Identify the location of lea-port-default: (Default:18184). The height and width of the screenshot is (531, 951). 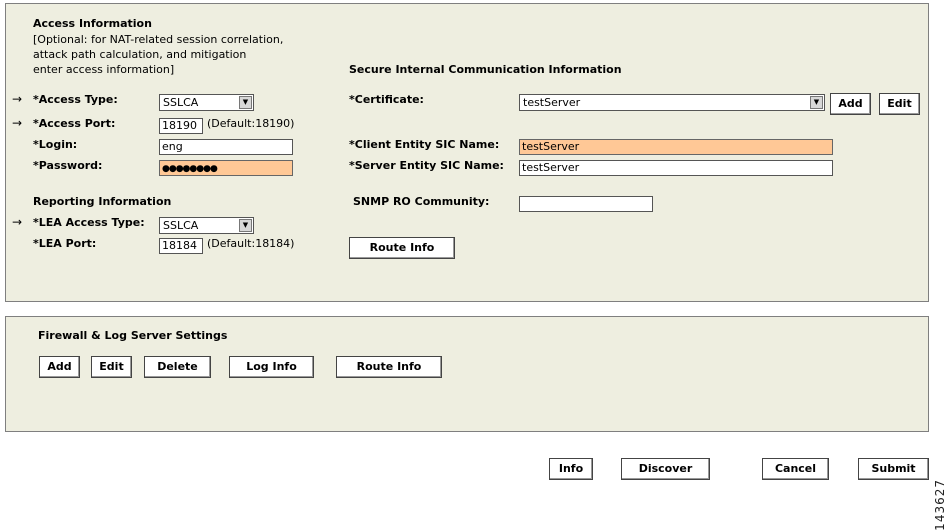
(251, 243).